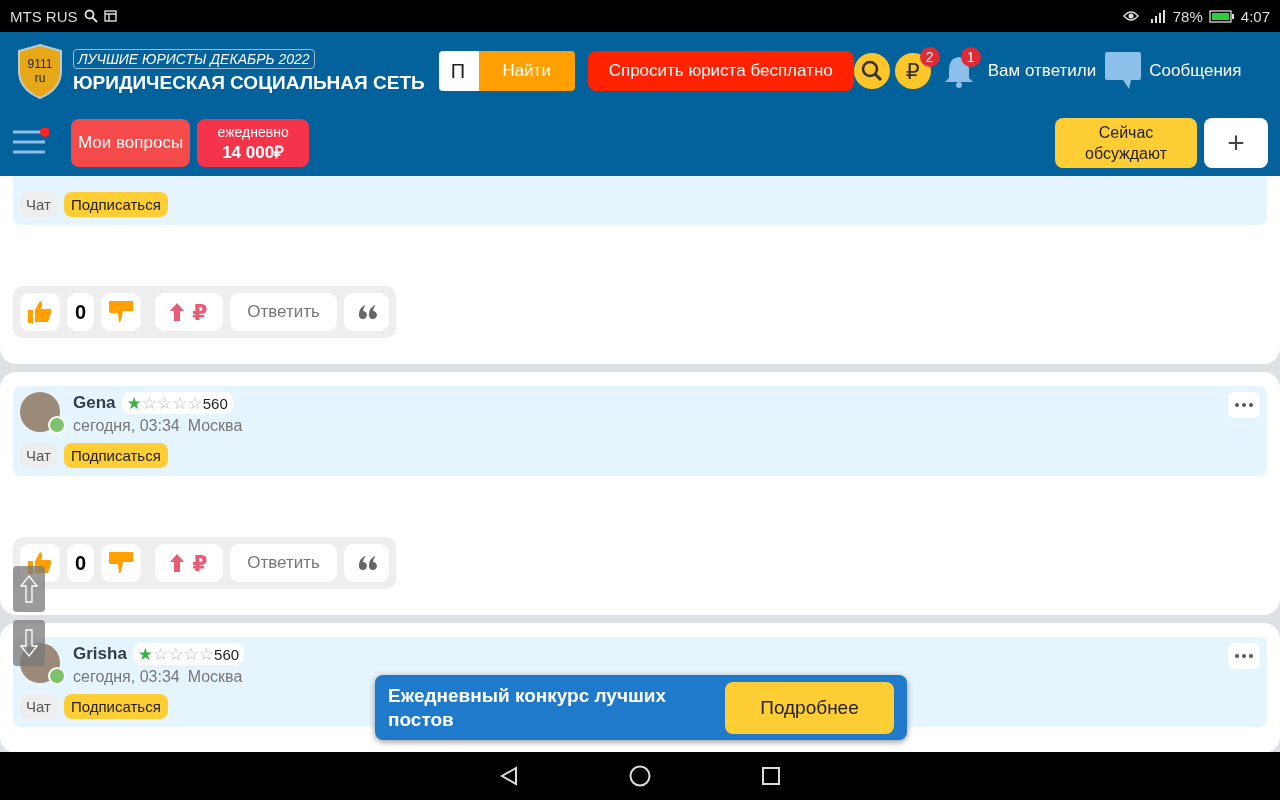 This screenshot has width=1280, height=800. I want to click on thumbs-up-icon, so click(40, 312).